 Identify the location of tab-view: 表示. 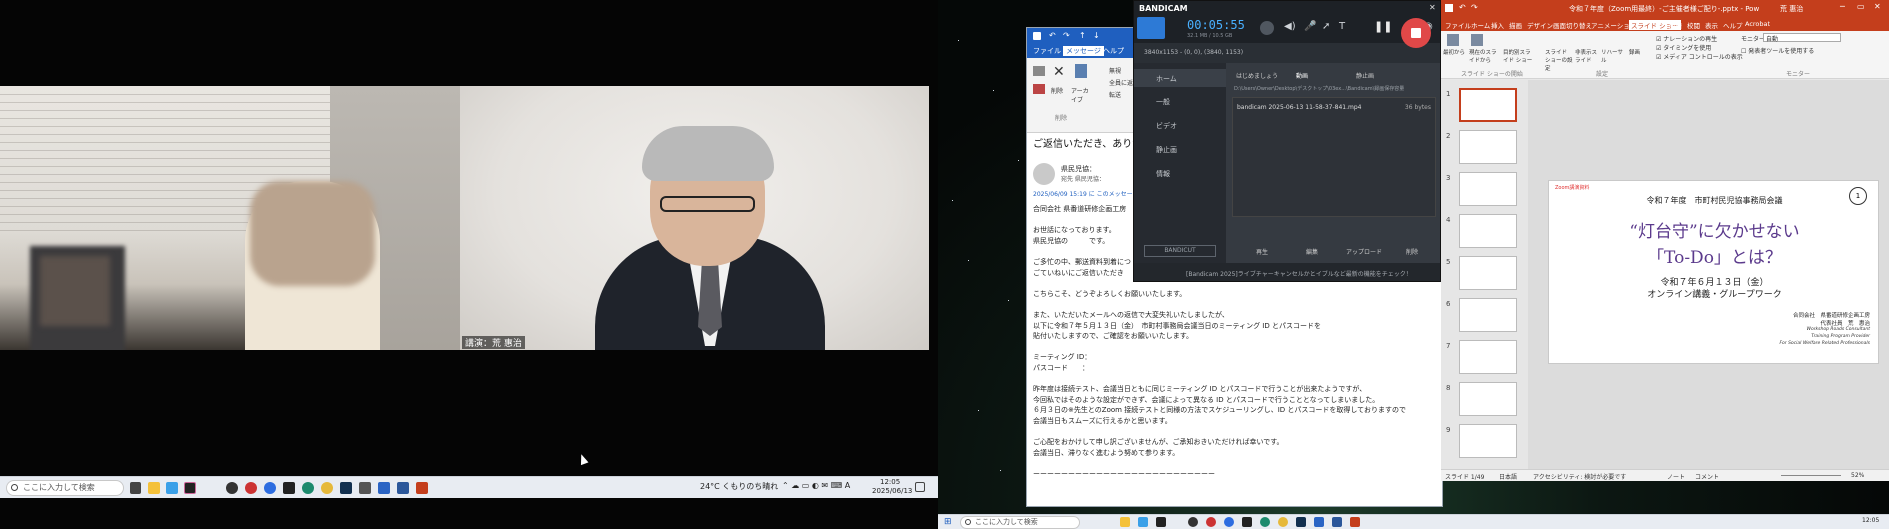
(1711, 25).